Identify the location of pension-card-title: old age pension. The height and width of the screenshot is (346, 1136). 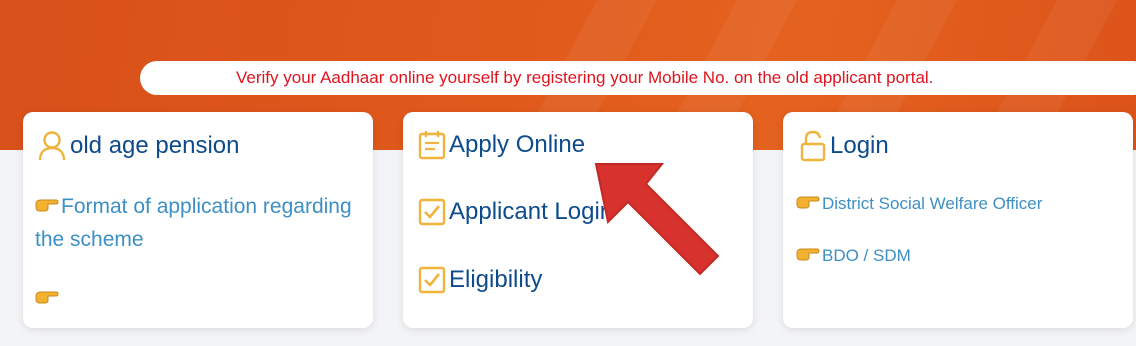
(138, 146).